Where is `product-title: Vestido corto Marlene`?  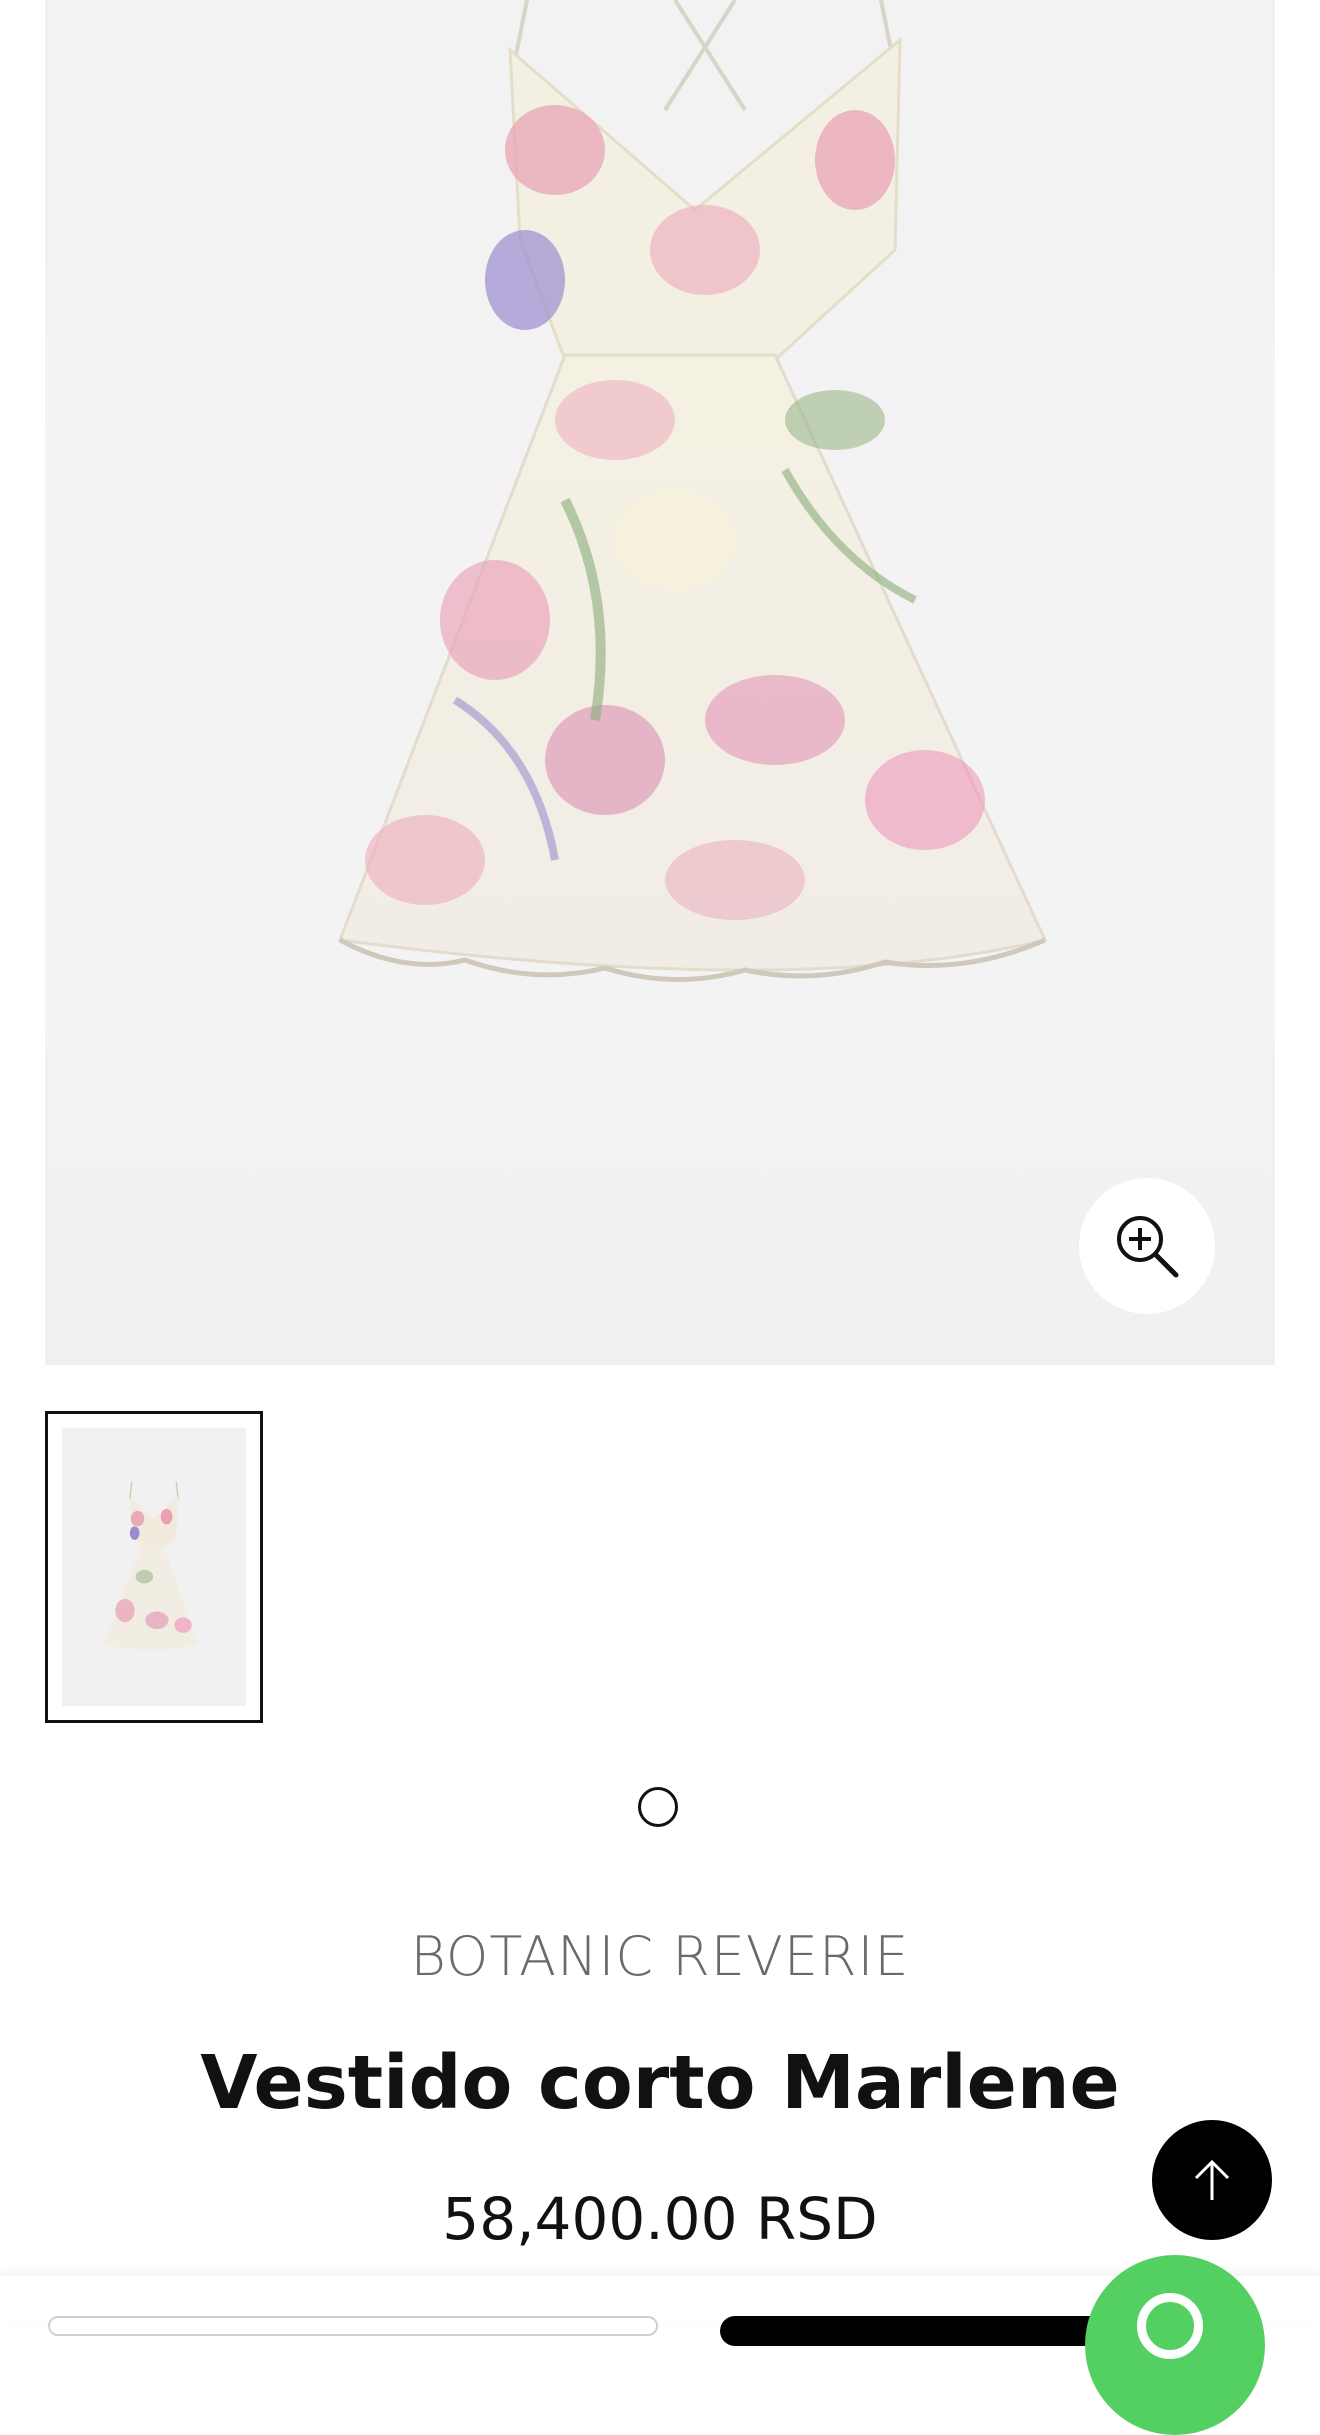
product-title: Vestido corto Marlene is located at coordinates (660, 2083).